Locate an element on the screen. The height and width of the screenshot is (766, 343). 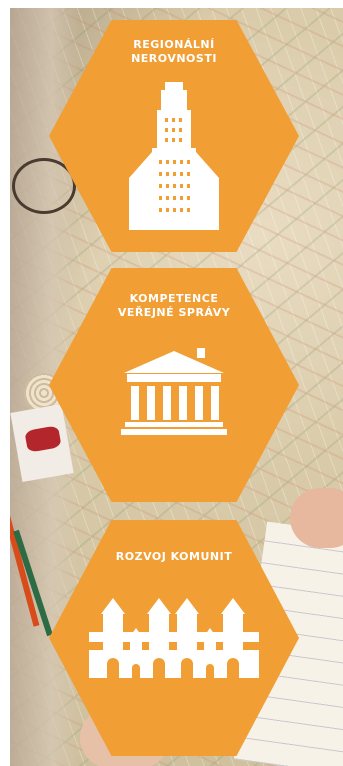
hand-right is located at coordinates (316, 518).